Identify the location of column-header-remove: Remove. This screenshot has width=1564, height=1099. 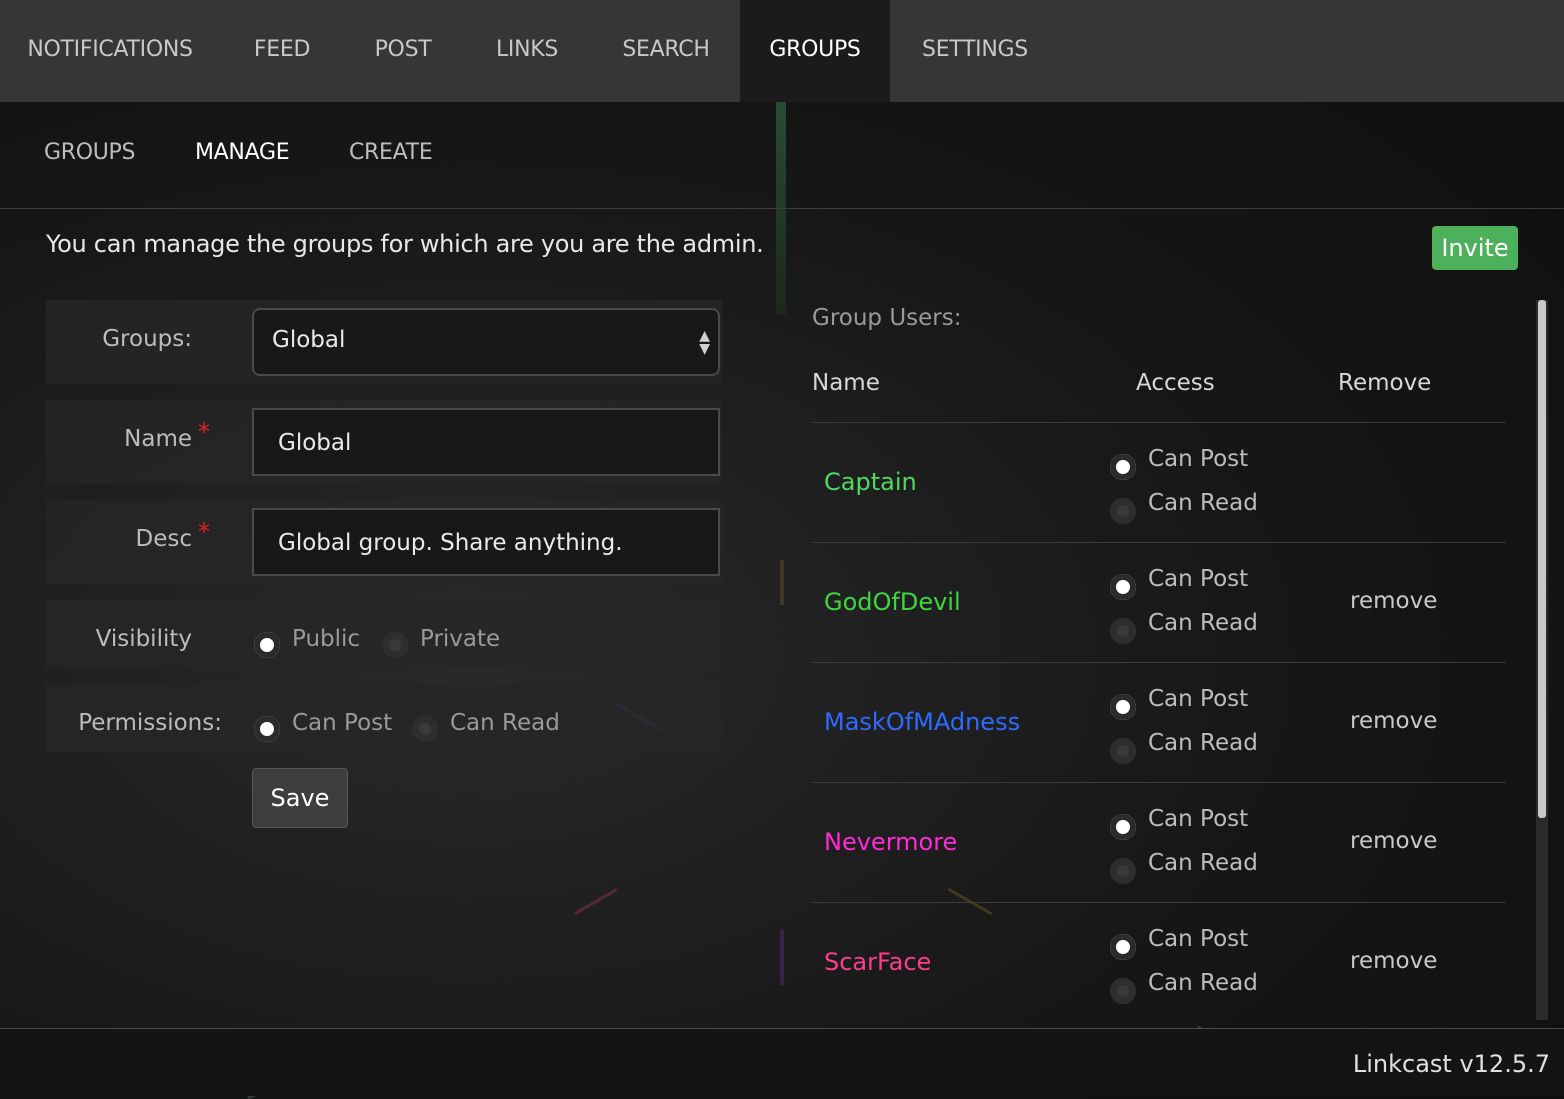
(1385, 383).